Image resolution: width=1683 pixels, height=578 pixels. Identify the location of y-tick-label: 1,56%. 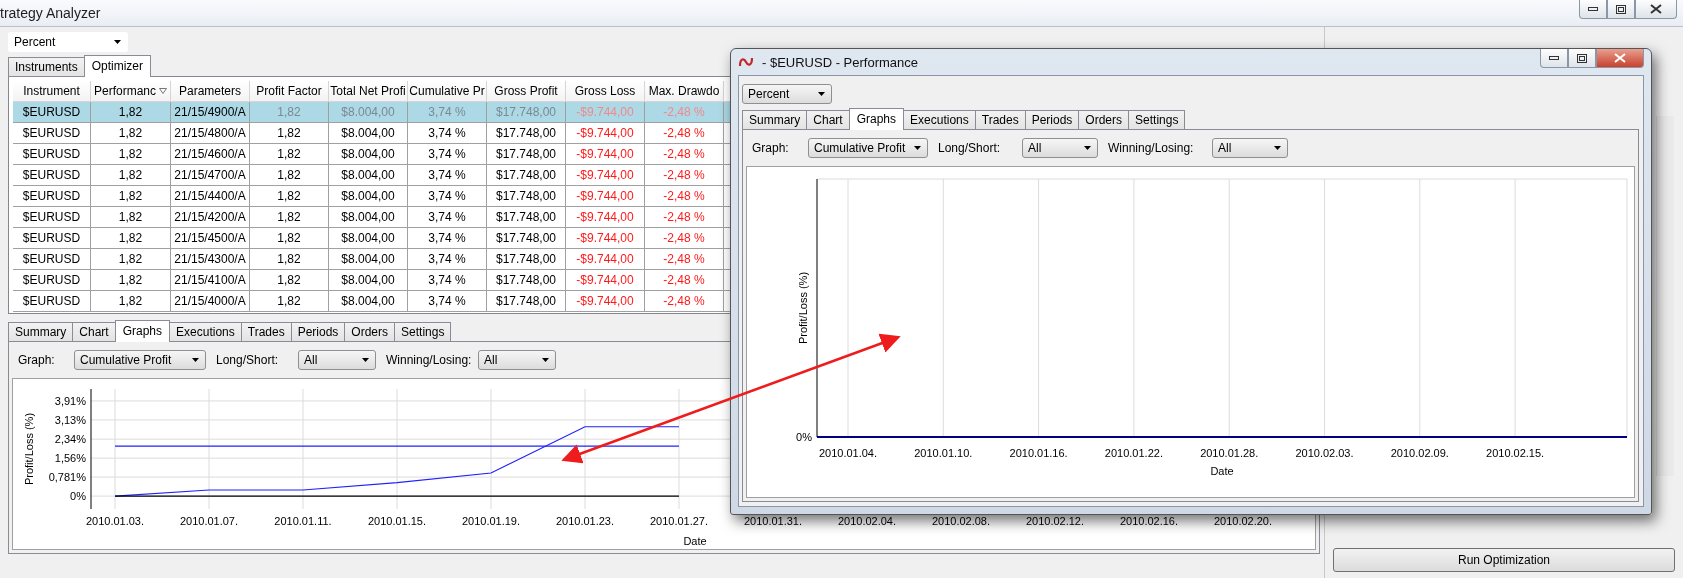
(70, 458).